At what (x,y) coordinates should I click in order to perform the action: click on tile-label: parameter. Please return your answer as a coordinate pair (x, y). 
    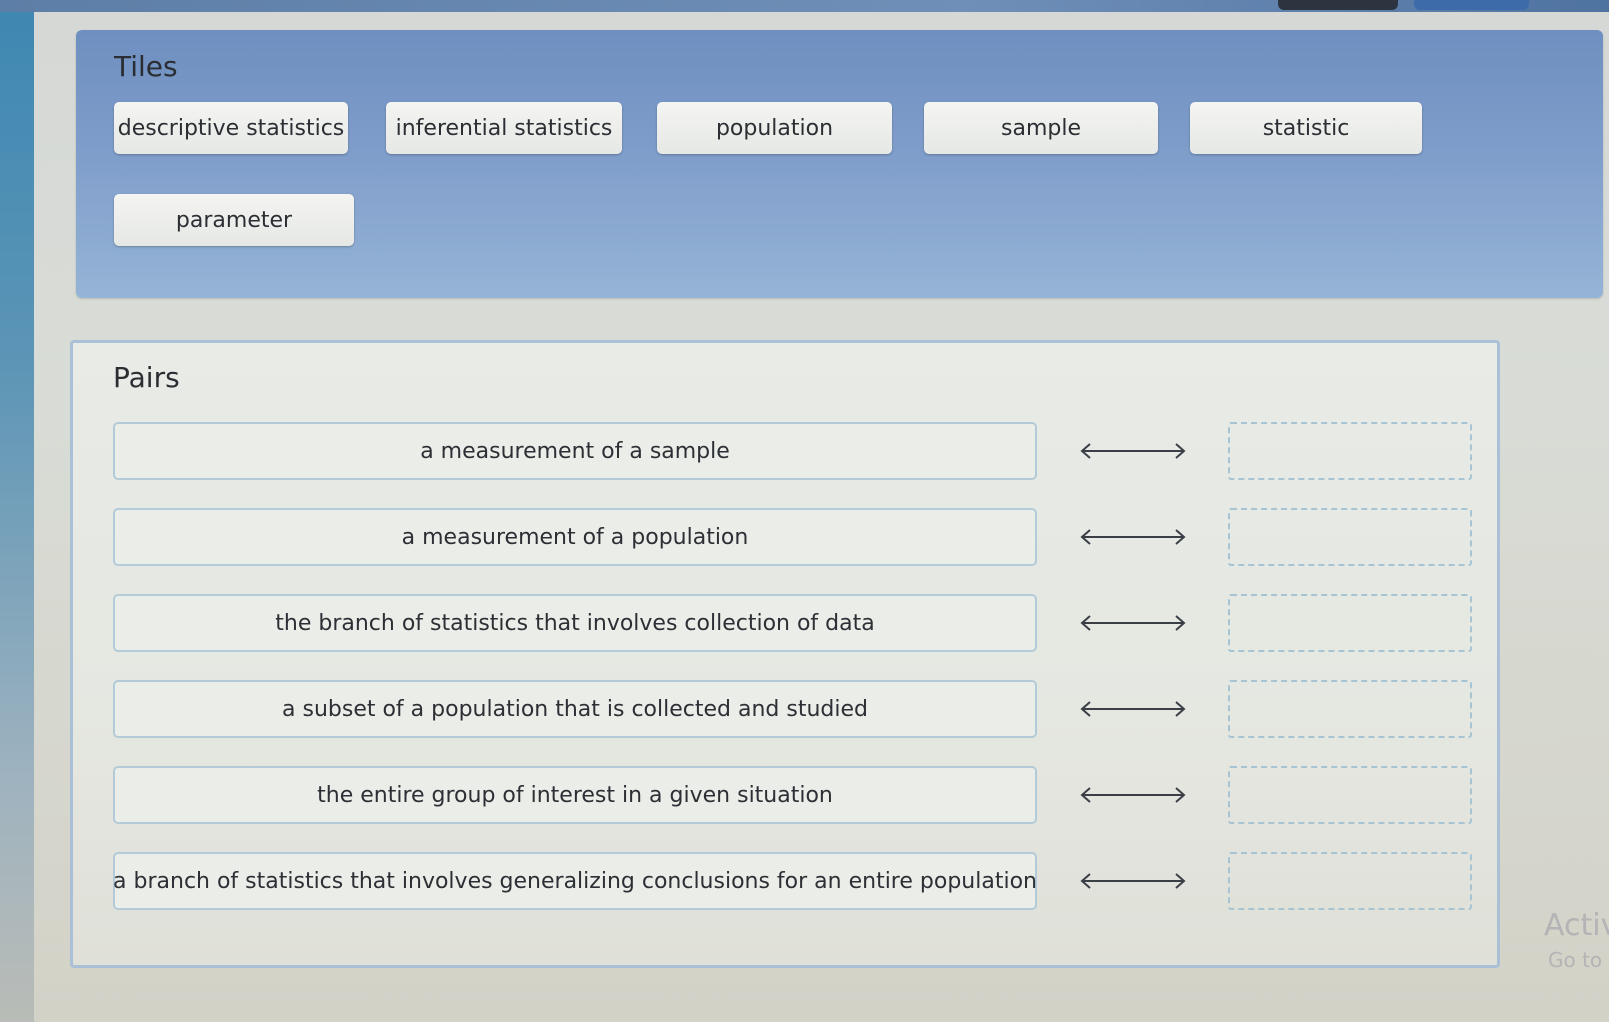
    Looking at the image, I should click on (234, 220).